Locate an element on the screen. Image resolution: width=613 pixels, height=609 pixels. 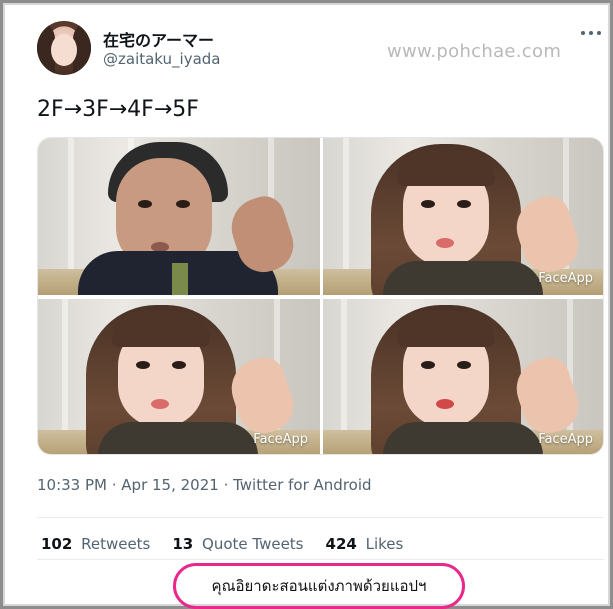
likes-stat: 424 Likes is located at coordinates (365, 544).